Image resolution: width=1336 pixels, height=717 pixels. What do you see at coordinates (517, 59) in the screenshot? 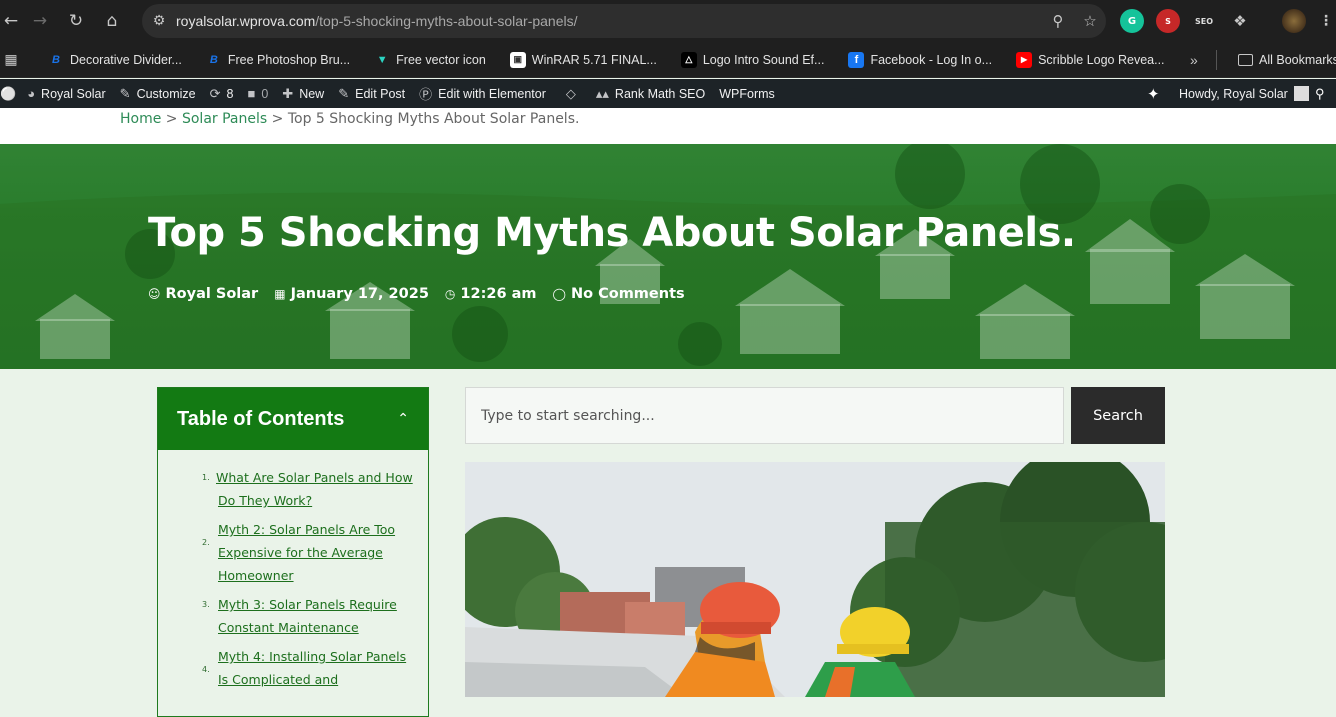
I see `winrar-icon: ▣` at bounding box center [517, 59].